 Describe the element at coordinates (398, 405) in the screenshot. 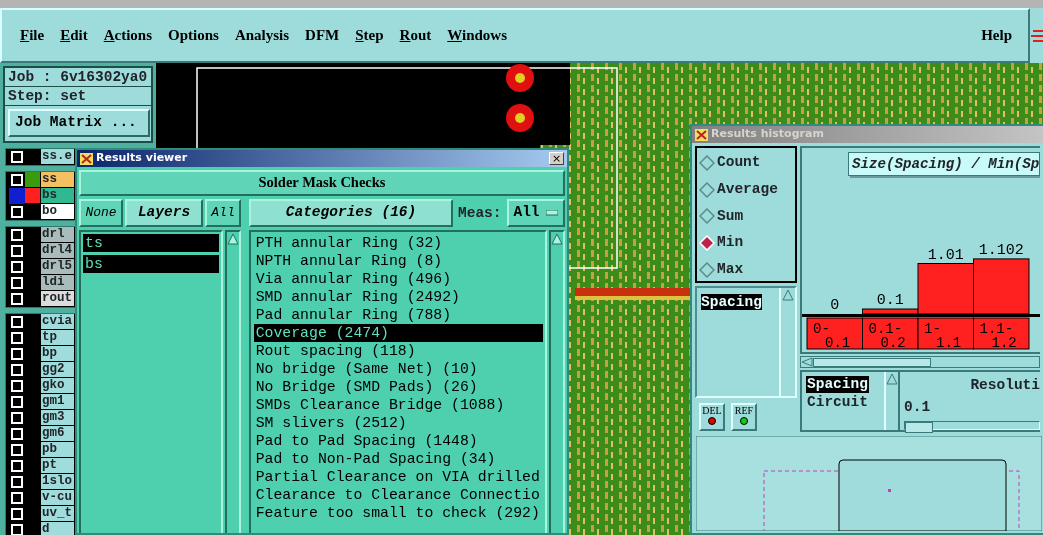

I see `list-item: SMDs Clearance Bridge (1088)` at that location.